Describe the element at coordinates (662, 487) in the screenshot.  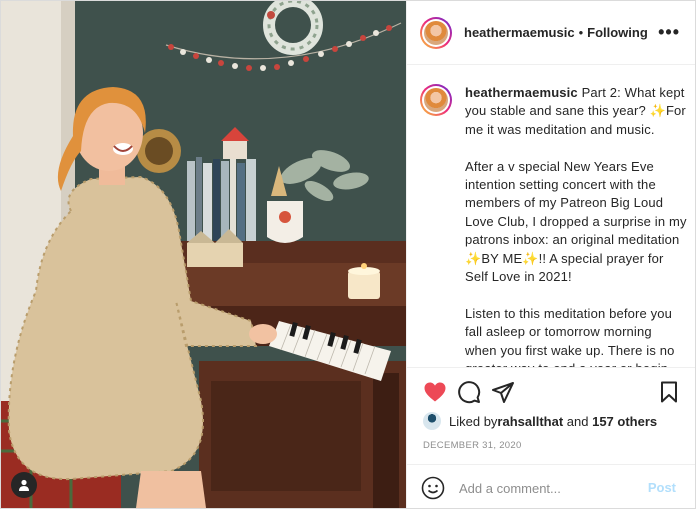
I see `post-comment-button: Post` at that location.